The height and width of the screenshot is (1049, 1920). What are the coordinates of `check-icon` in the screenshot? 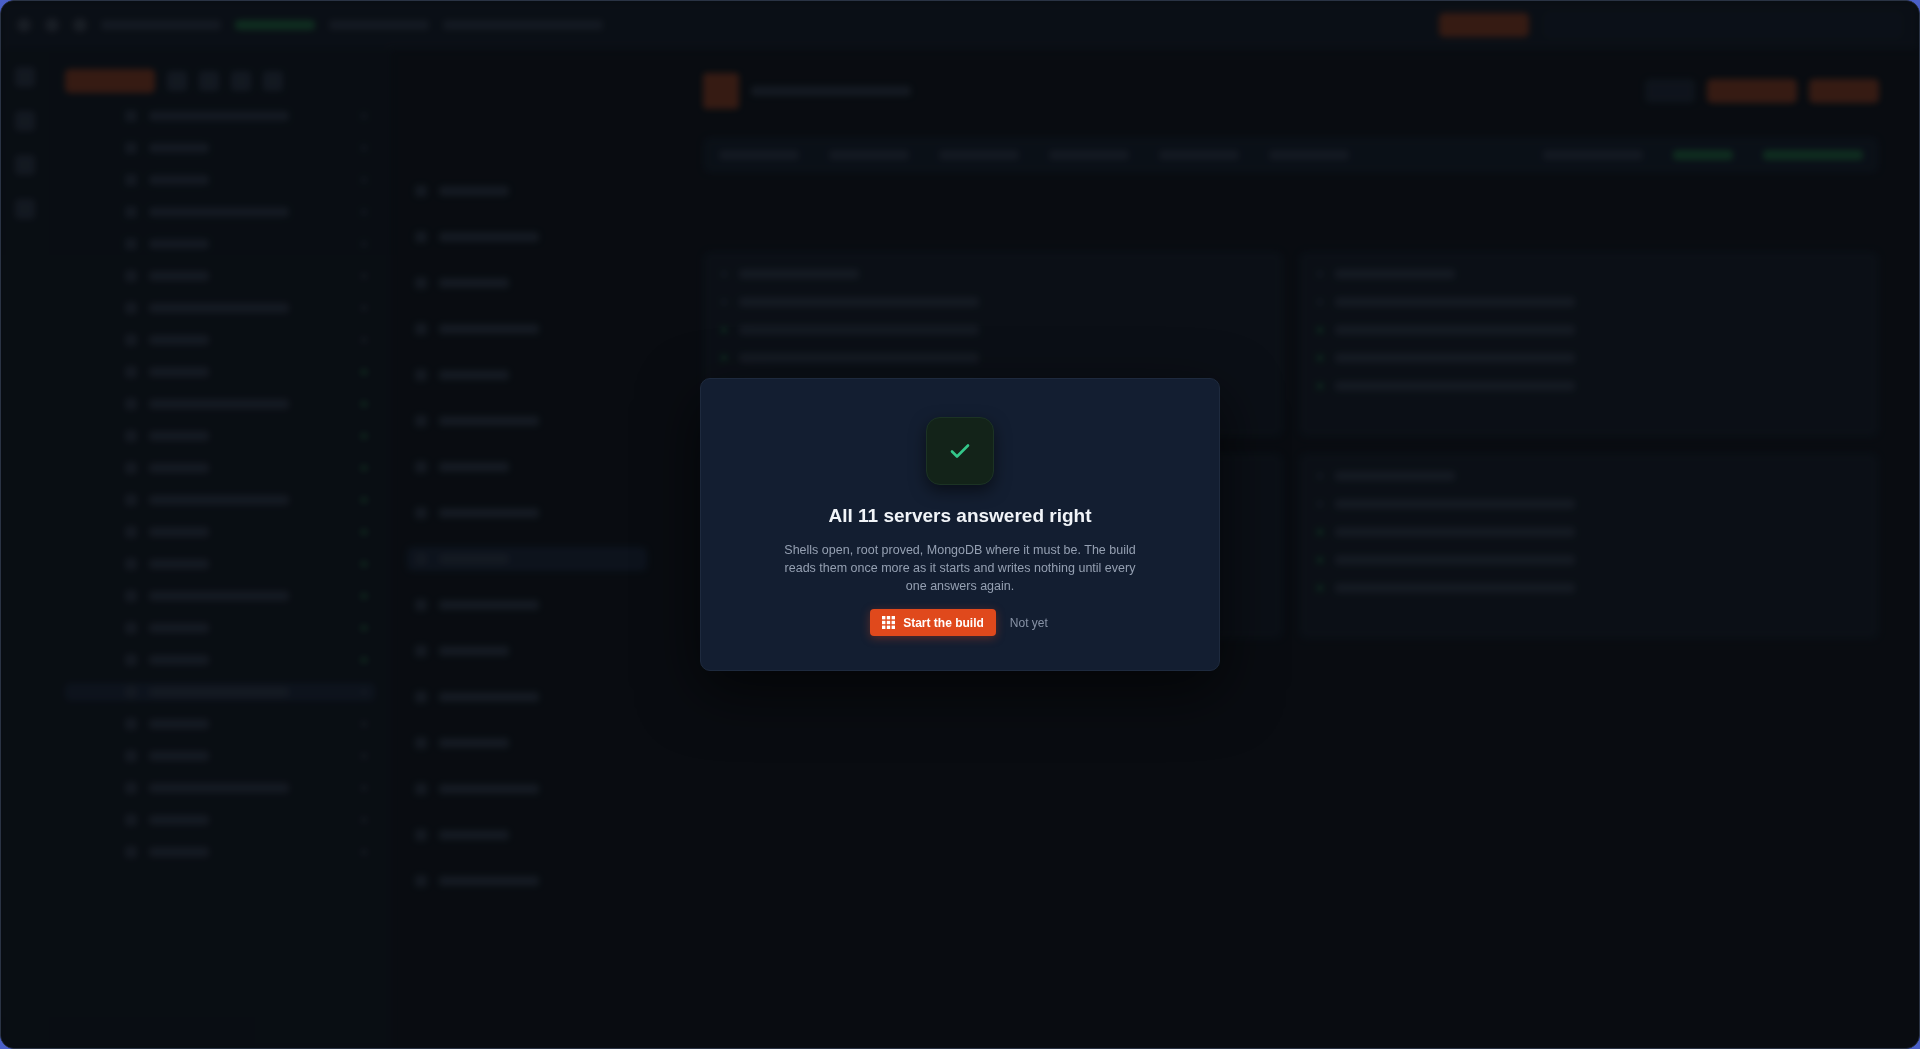 It's located at (960, 451).